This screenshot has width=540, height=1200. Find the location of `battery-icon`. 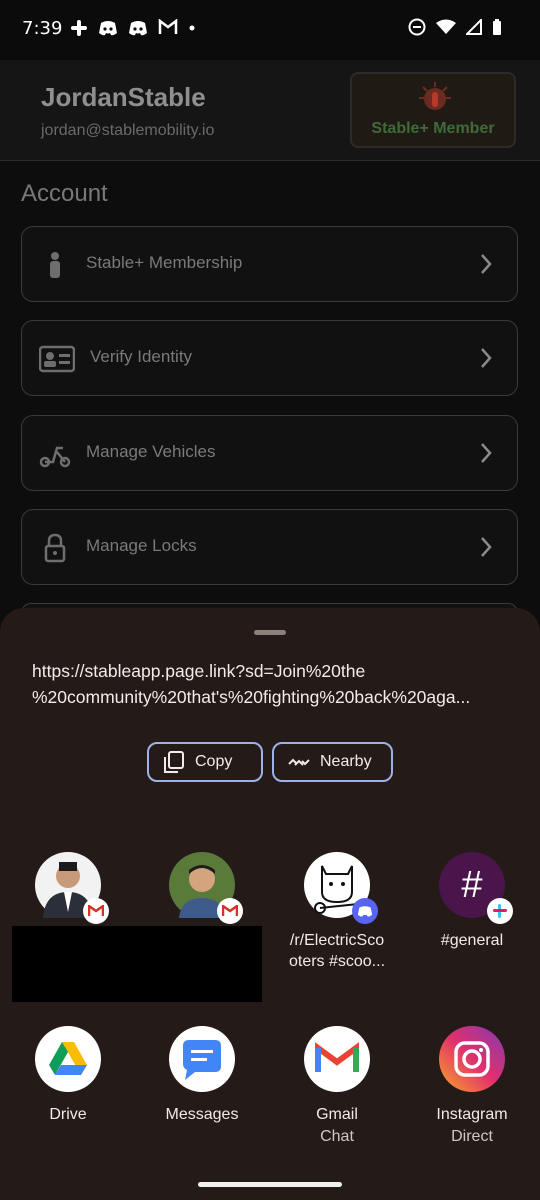

battery-icon is located at coordinates (497, 27).